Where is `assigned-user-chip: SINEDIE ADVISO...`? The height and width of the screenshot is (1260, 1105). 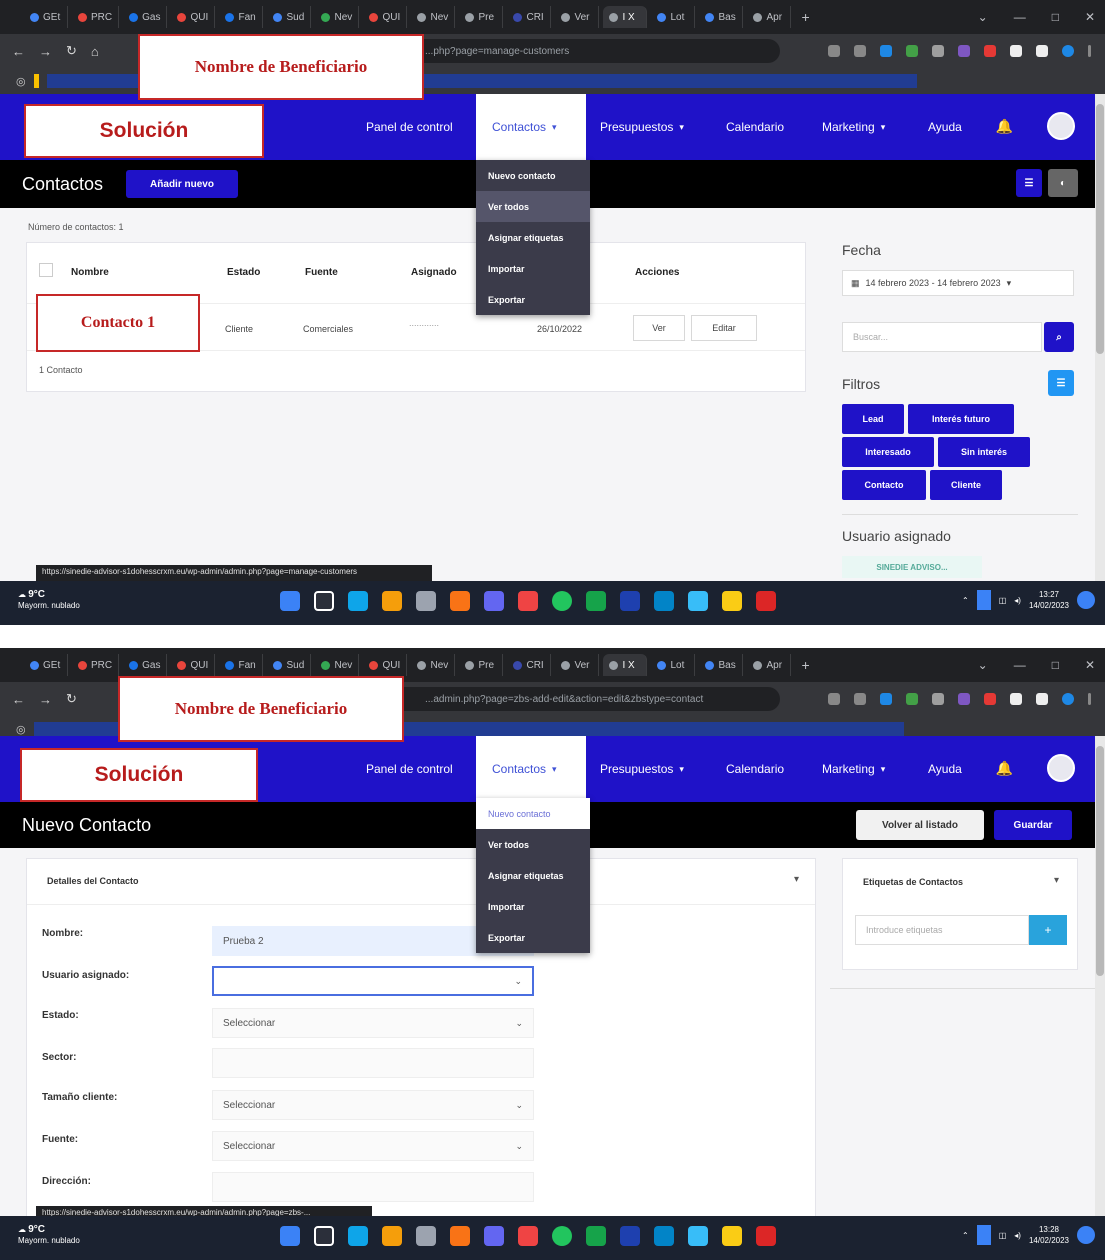 assigned-user-chip: SINEDIE ADVISO... is located at coordinates (912, 567).